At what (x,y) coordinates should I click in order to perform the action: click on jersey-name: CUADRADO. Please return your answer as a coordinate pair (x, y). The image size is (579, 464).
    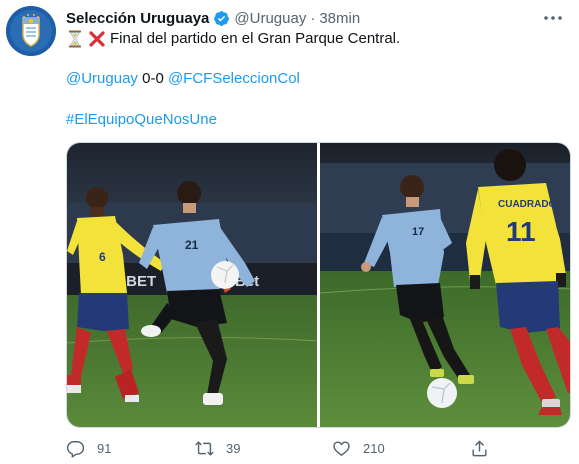
    Looking at the image, I should click on (527, 204).